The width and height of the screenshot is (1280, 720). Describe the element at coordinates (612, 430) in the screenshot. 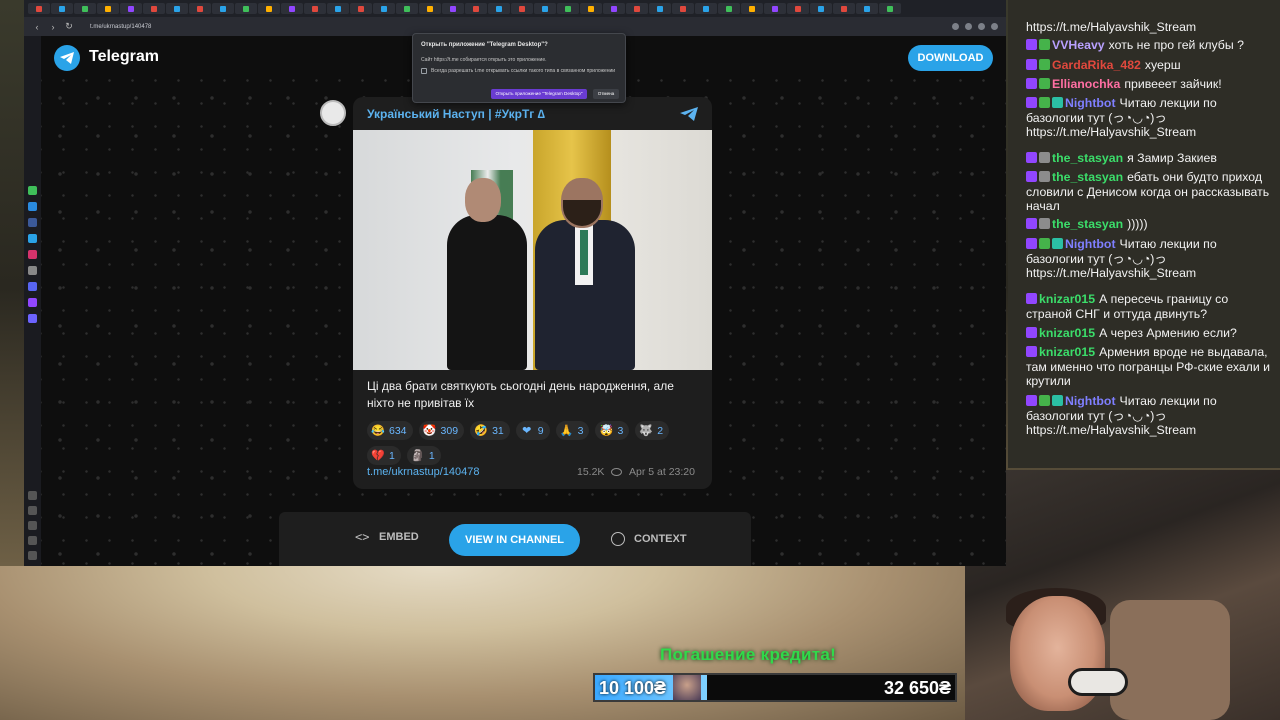

I see `reaction-chip: 🤯 3` at that location.